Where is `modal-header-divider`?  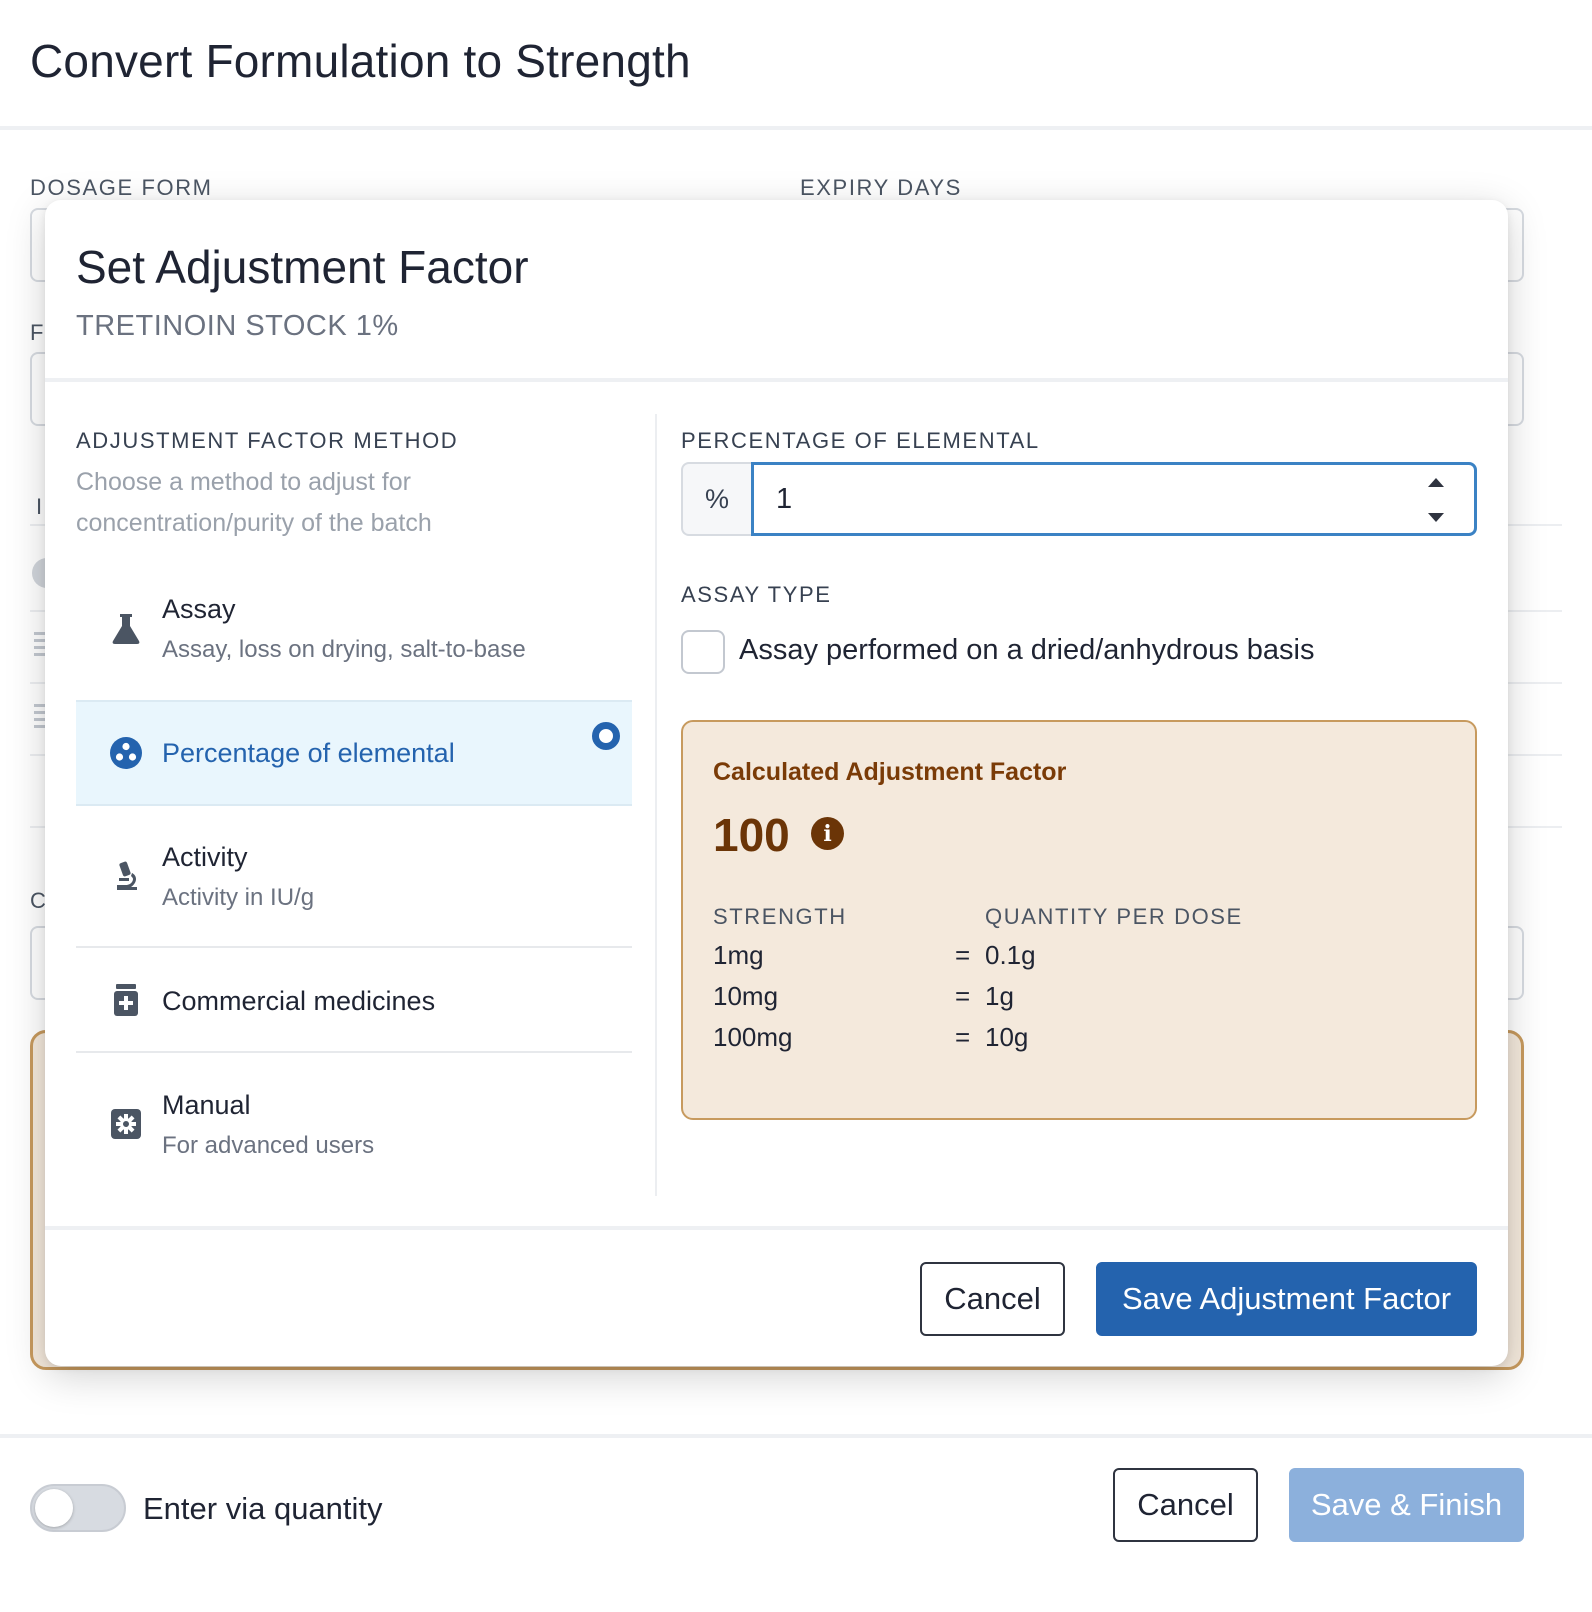
modal-header-divider is located at coordinates (776, 380).